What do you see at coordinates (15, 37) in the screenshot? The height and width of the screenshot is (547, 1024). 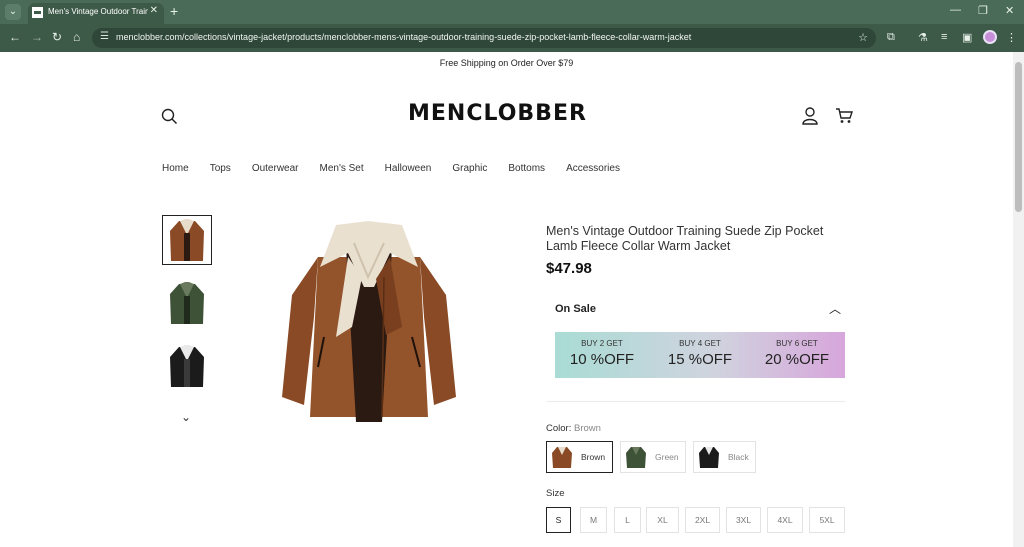 I see `back-icon: ←` at bounding box center [15, 37].